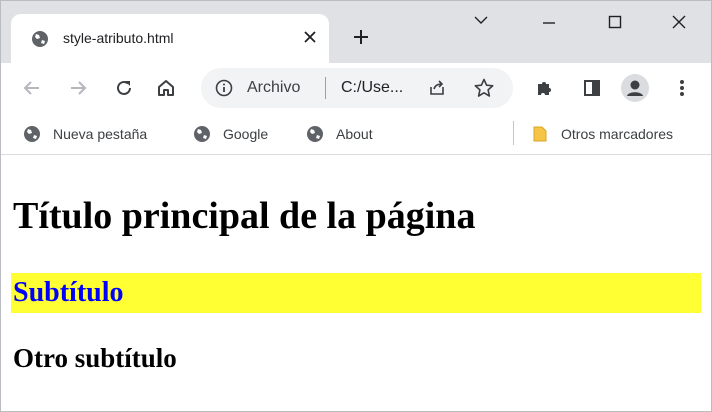 This screenshot has height=412, width=712. What do you see at coordinates (124, 88) in the screenshot?
I see `reload-icon` at bounding box center [124, 88].